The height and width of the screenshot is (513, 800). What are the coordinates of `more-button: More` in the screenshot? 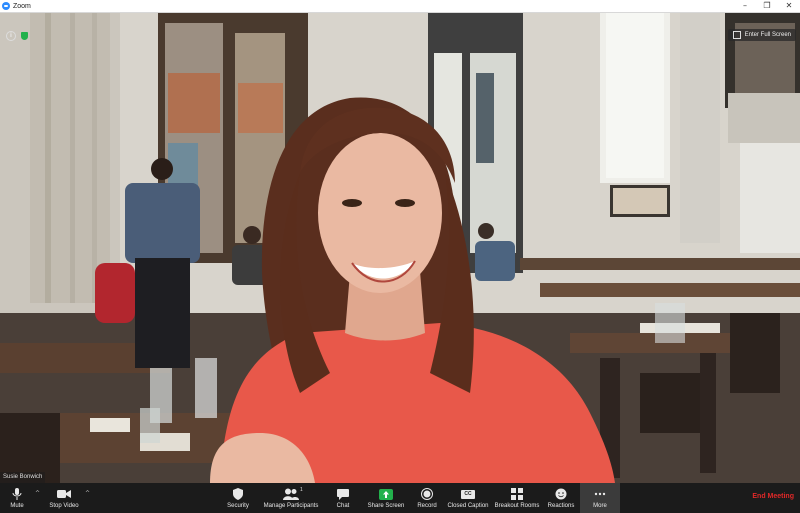 It's located at (600, 498).